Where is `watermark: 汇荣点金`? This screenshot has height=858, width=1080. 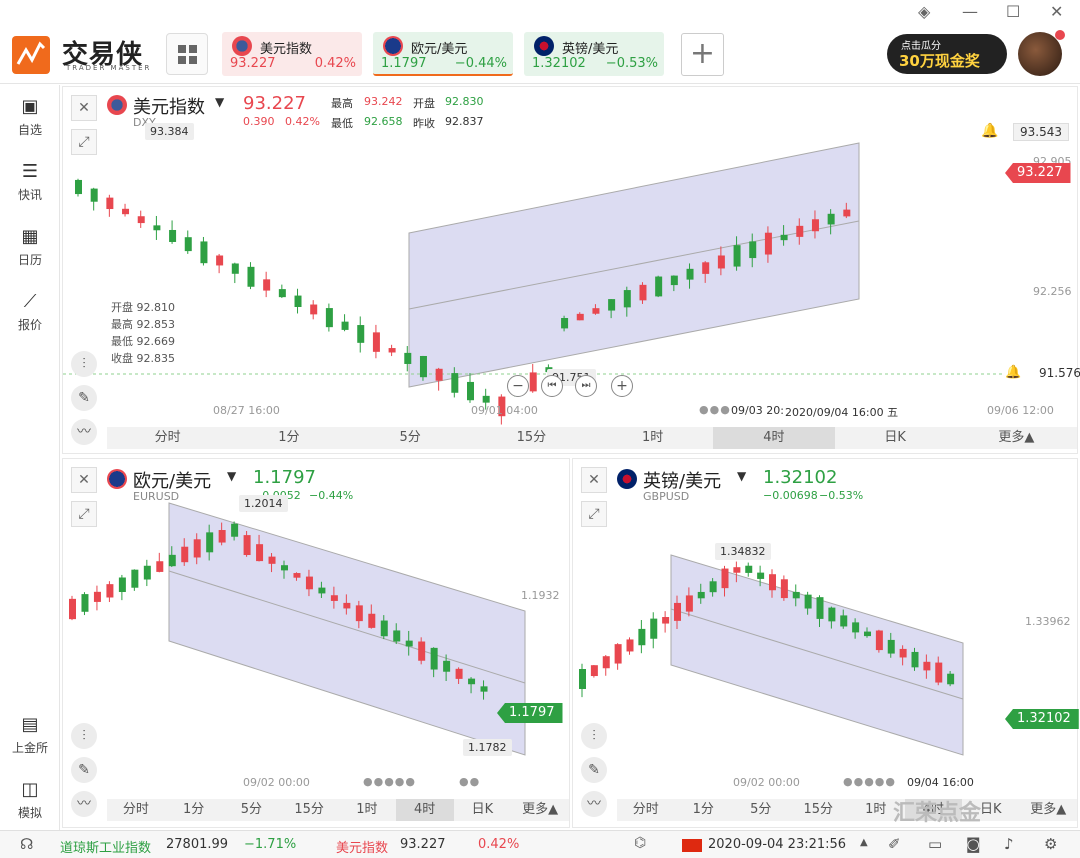 watermark: 汇荣点金 is located at coordinates (937, 813).